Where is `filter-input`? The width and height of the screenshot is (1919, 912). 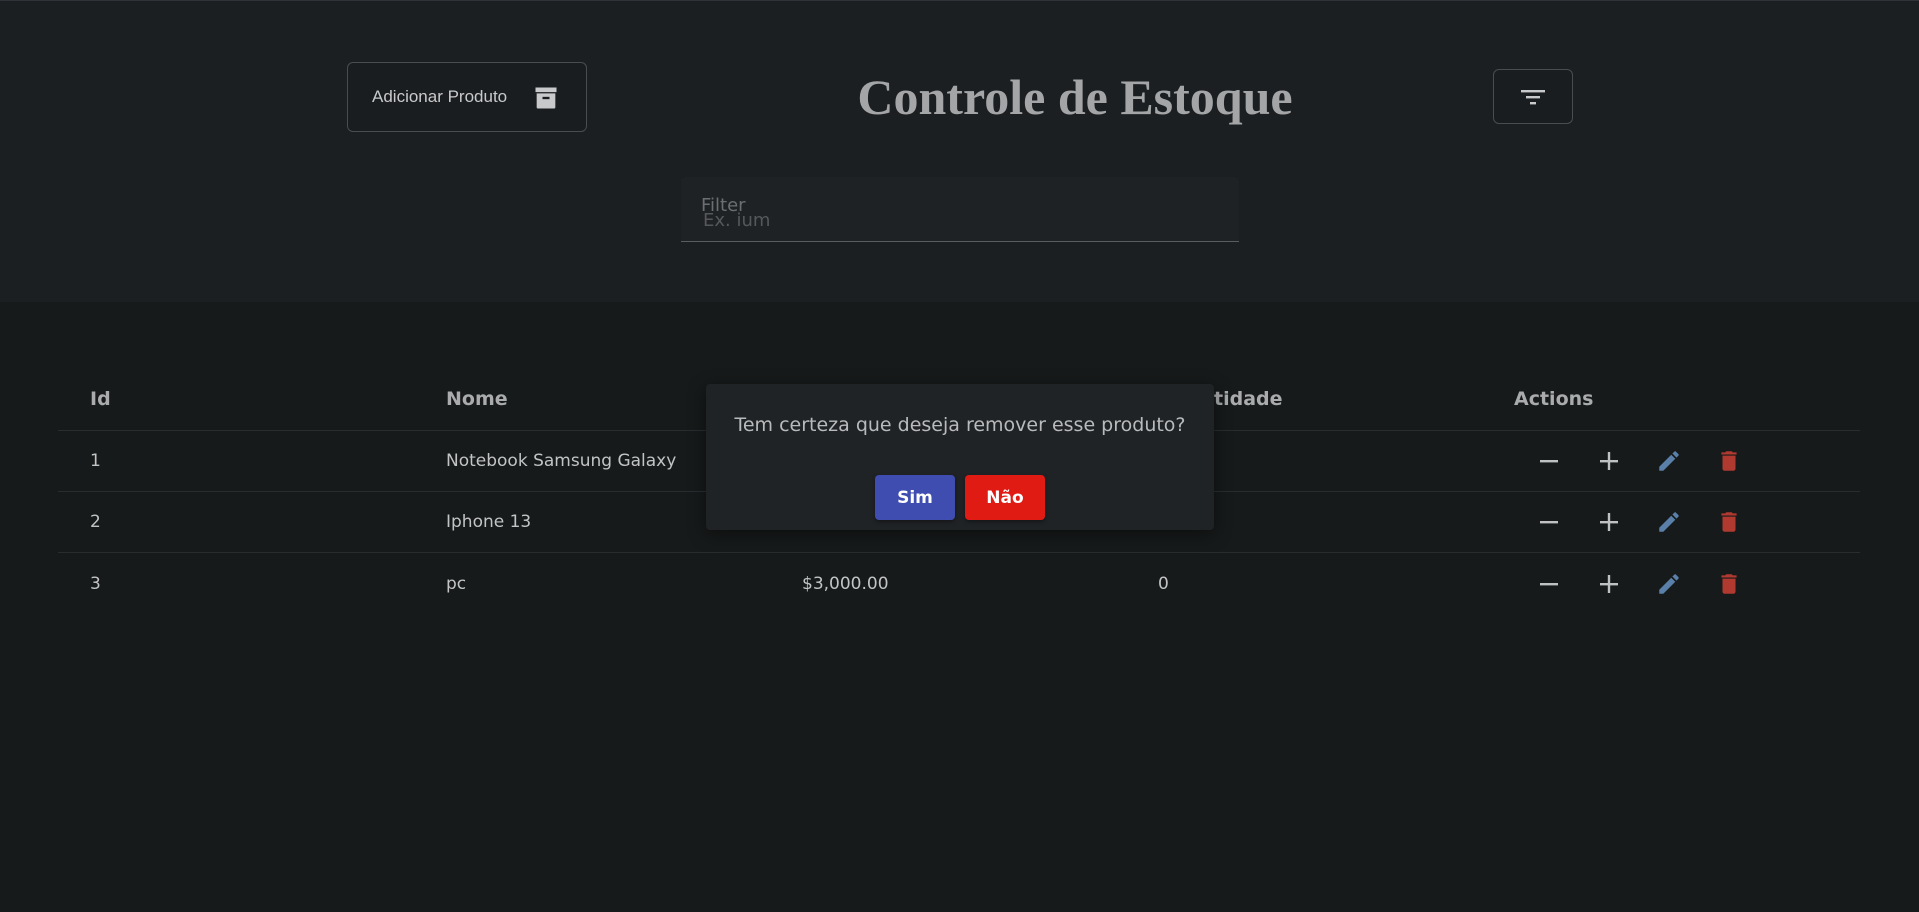
filter-input is located at coordinates (951, 220).